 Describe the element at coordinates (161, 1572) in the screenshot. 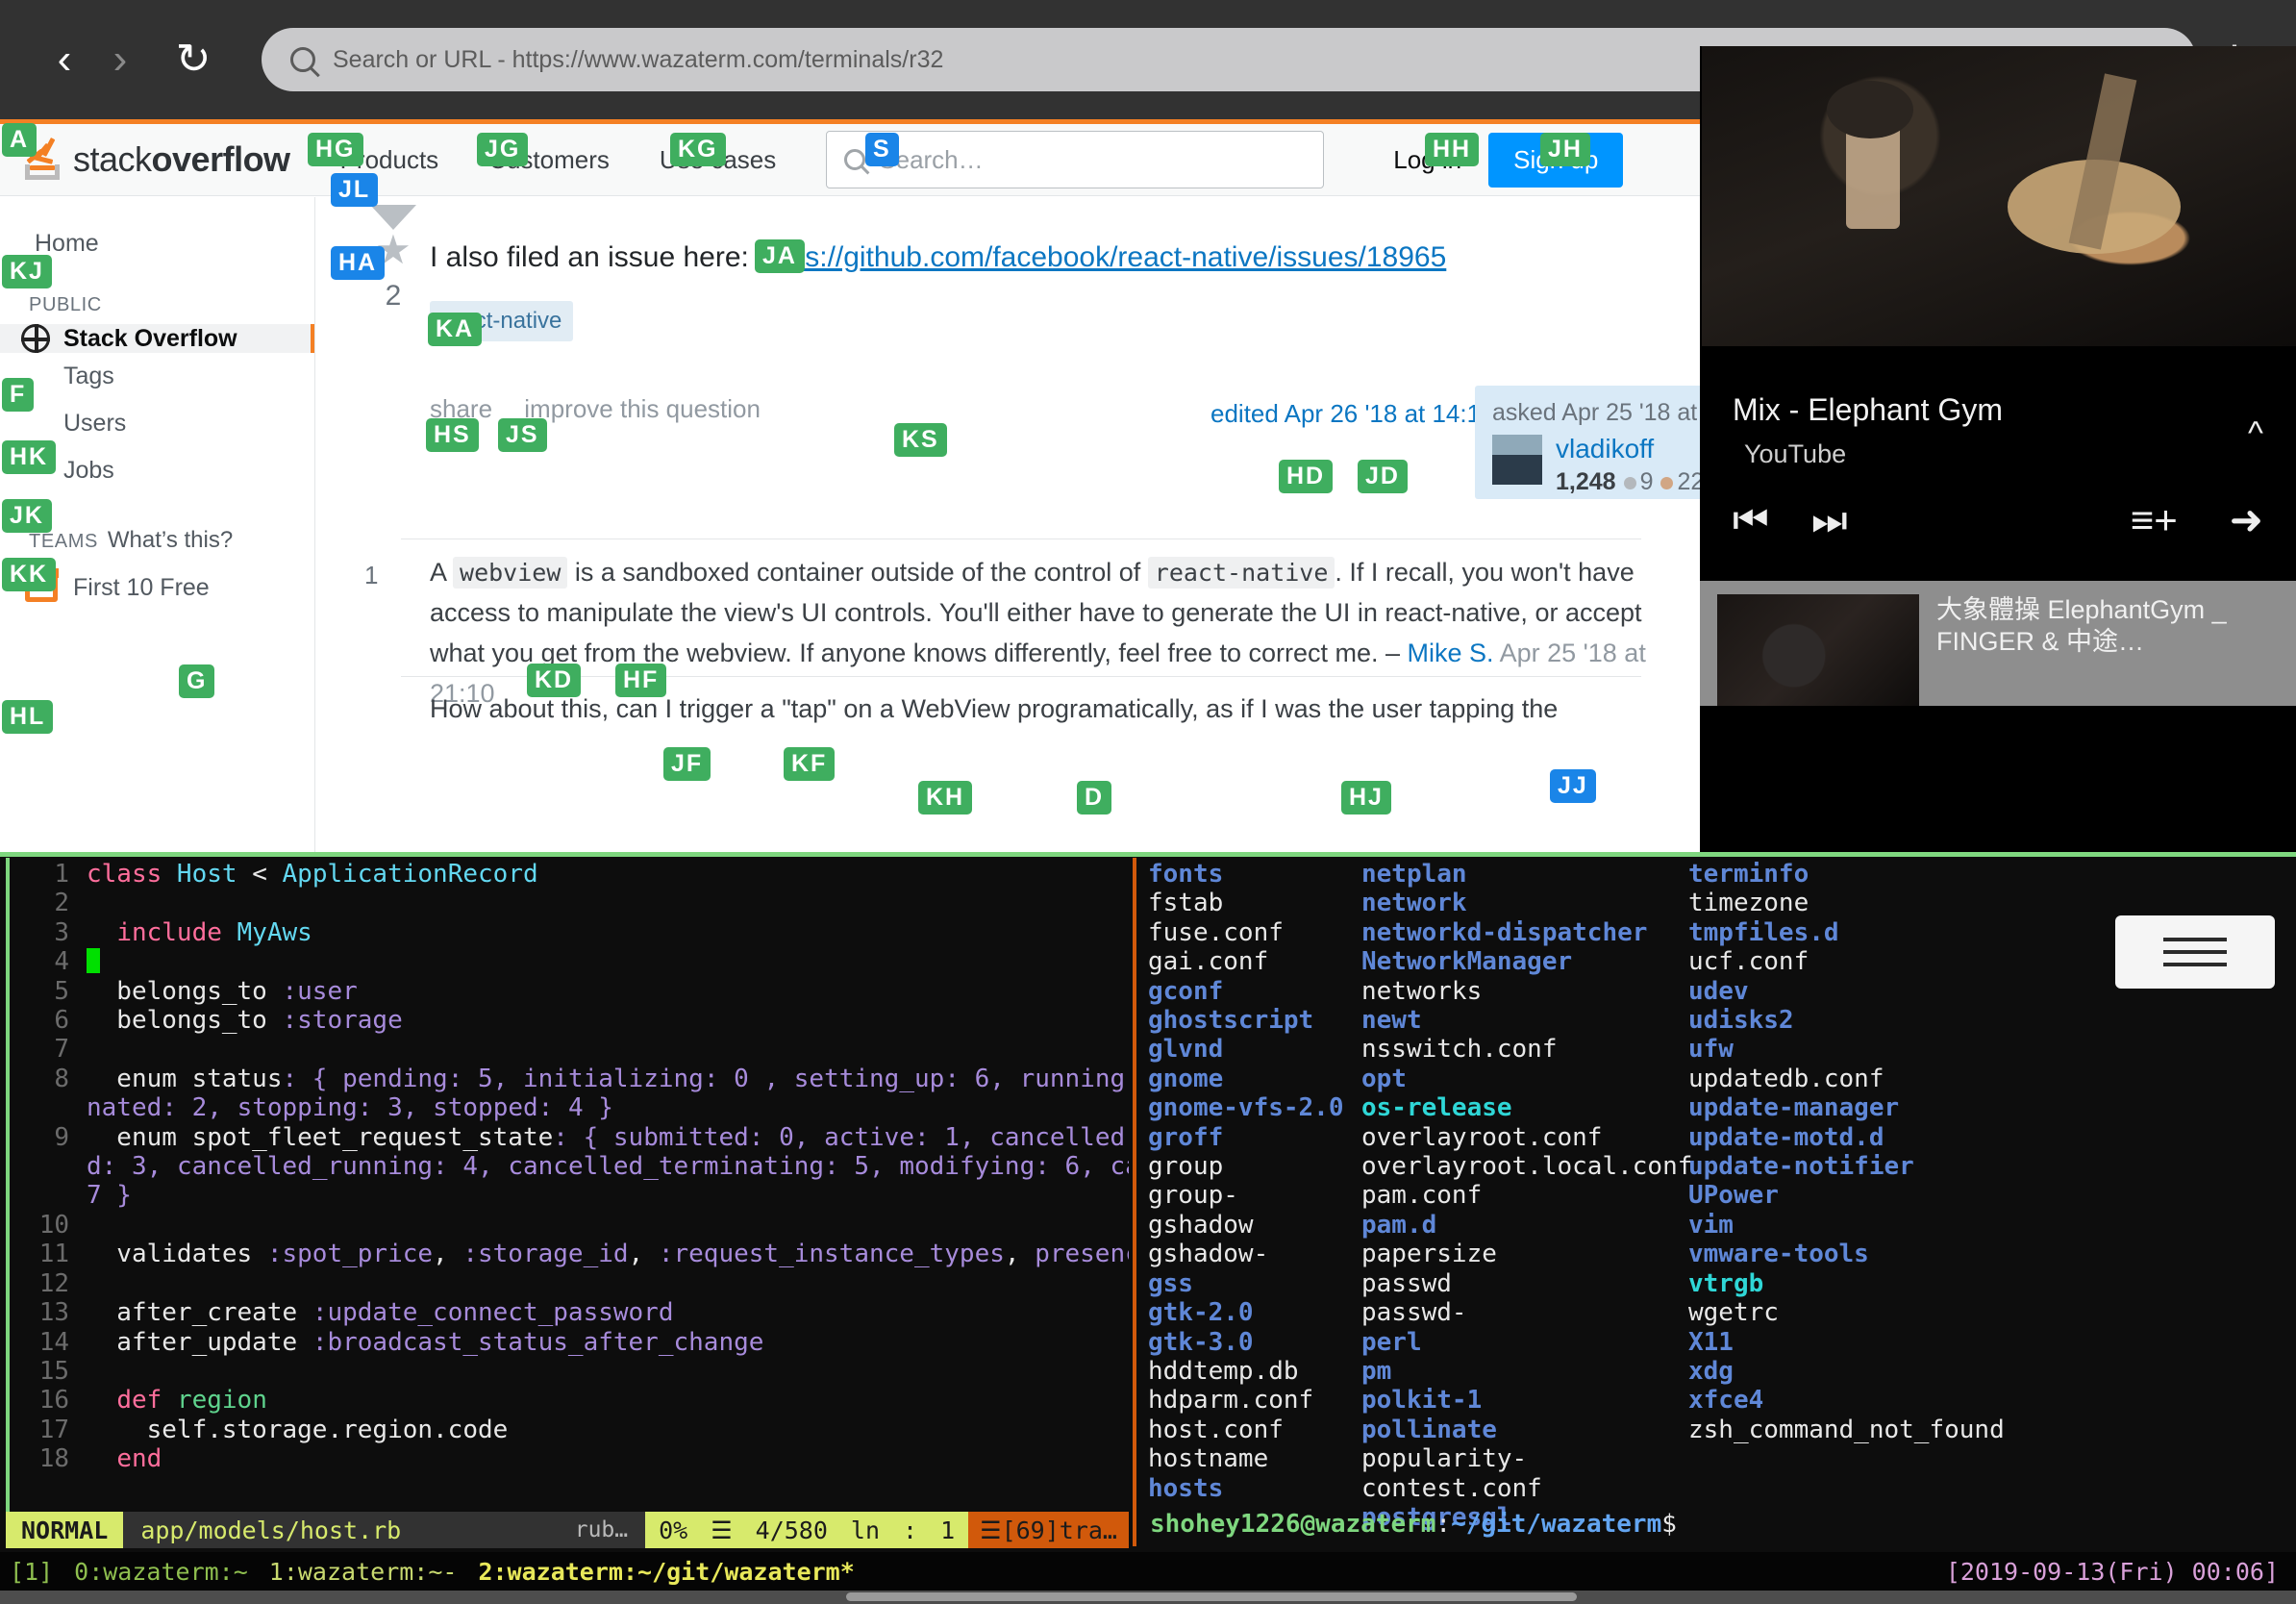

I see `tmux-window-0: 0:wazaterm:~` at that location.